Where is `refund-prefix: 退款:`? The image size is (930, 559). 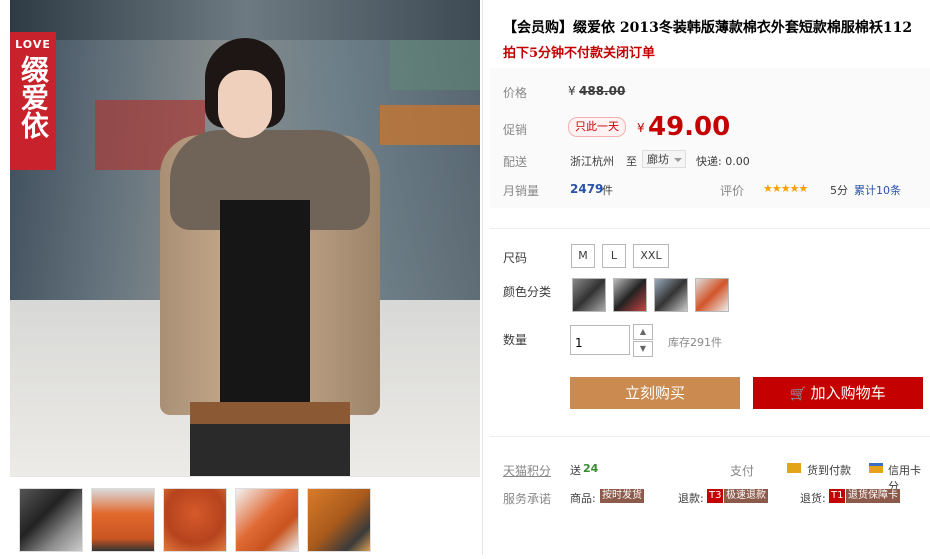 refund-prefix: 退款: is located at coordinates (691, 498).